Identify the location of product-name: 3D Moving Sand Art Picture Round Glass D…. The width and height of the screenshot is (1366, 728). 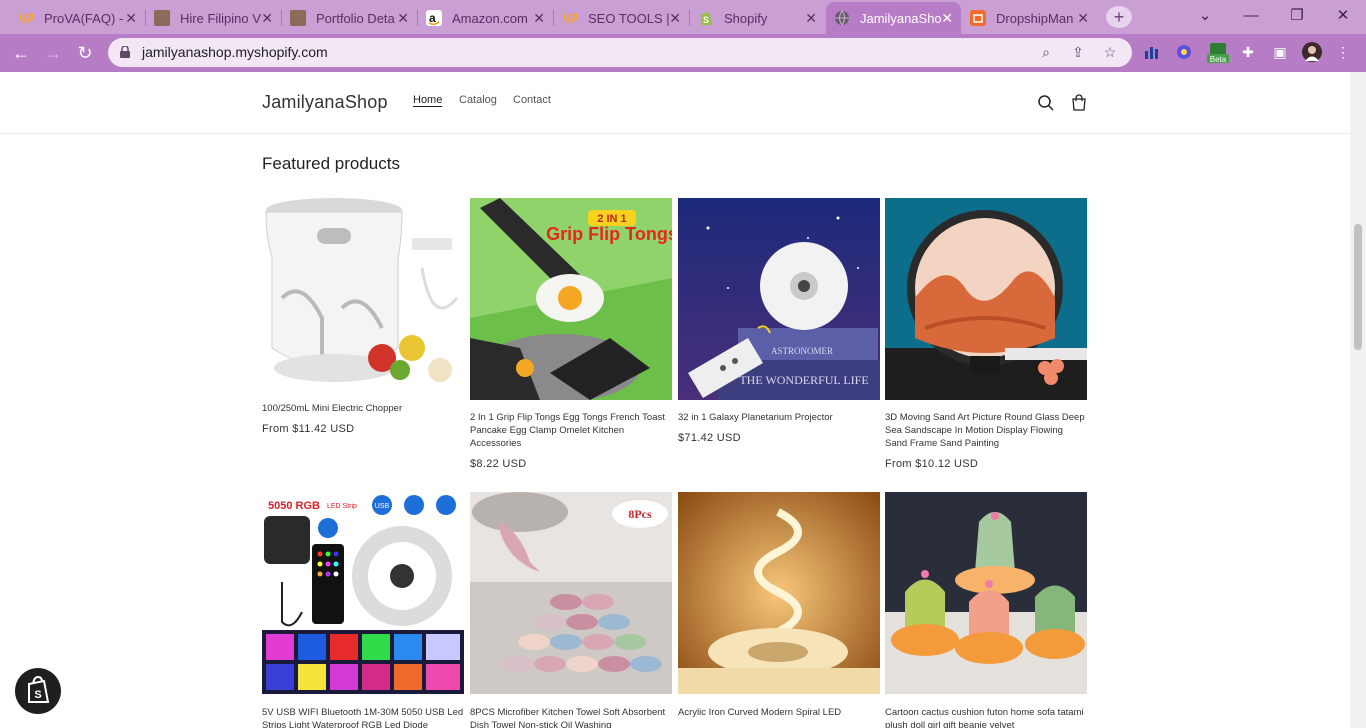
(986, 430).